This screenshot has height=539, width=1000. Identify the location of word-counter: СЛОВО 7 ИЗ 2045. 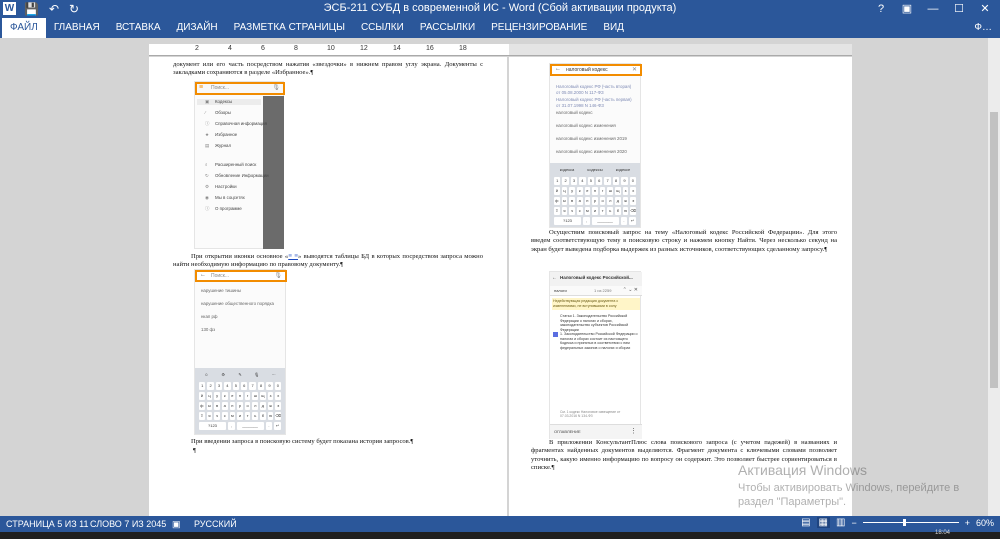
(128, 524).